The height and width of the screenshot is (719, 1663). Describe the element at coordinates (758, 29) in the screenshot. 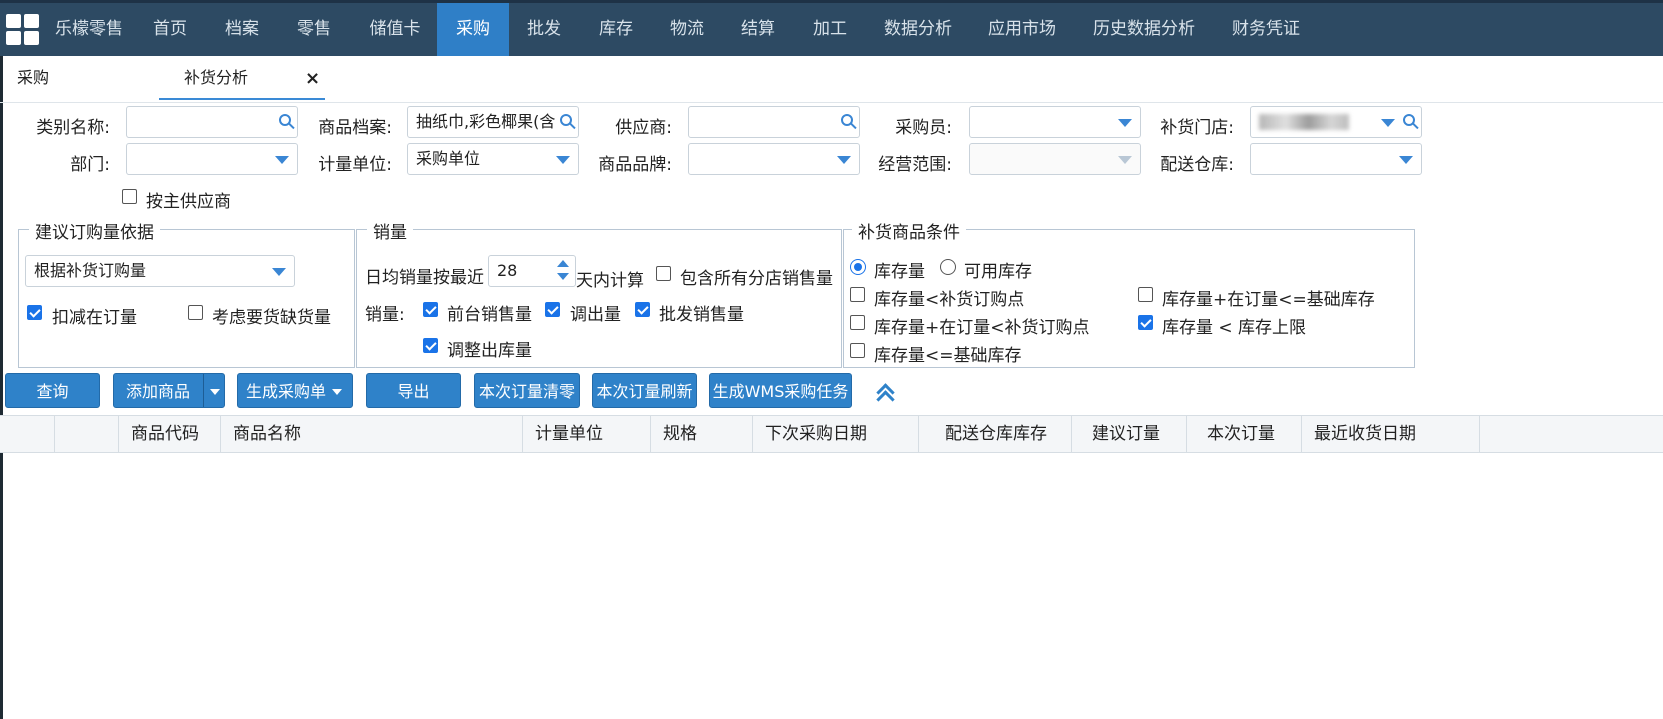

I see `nav-item-settlement: 结算` at that location.